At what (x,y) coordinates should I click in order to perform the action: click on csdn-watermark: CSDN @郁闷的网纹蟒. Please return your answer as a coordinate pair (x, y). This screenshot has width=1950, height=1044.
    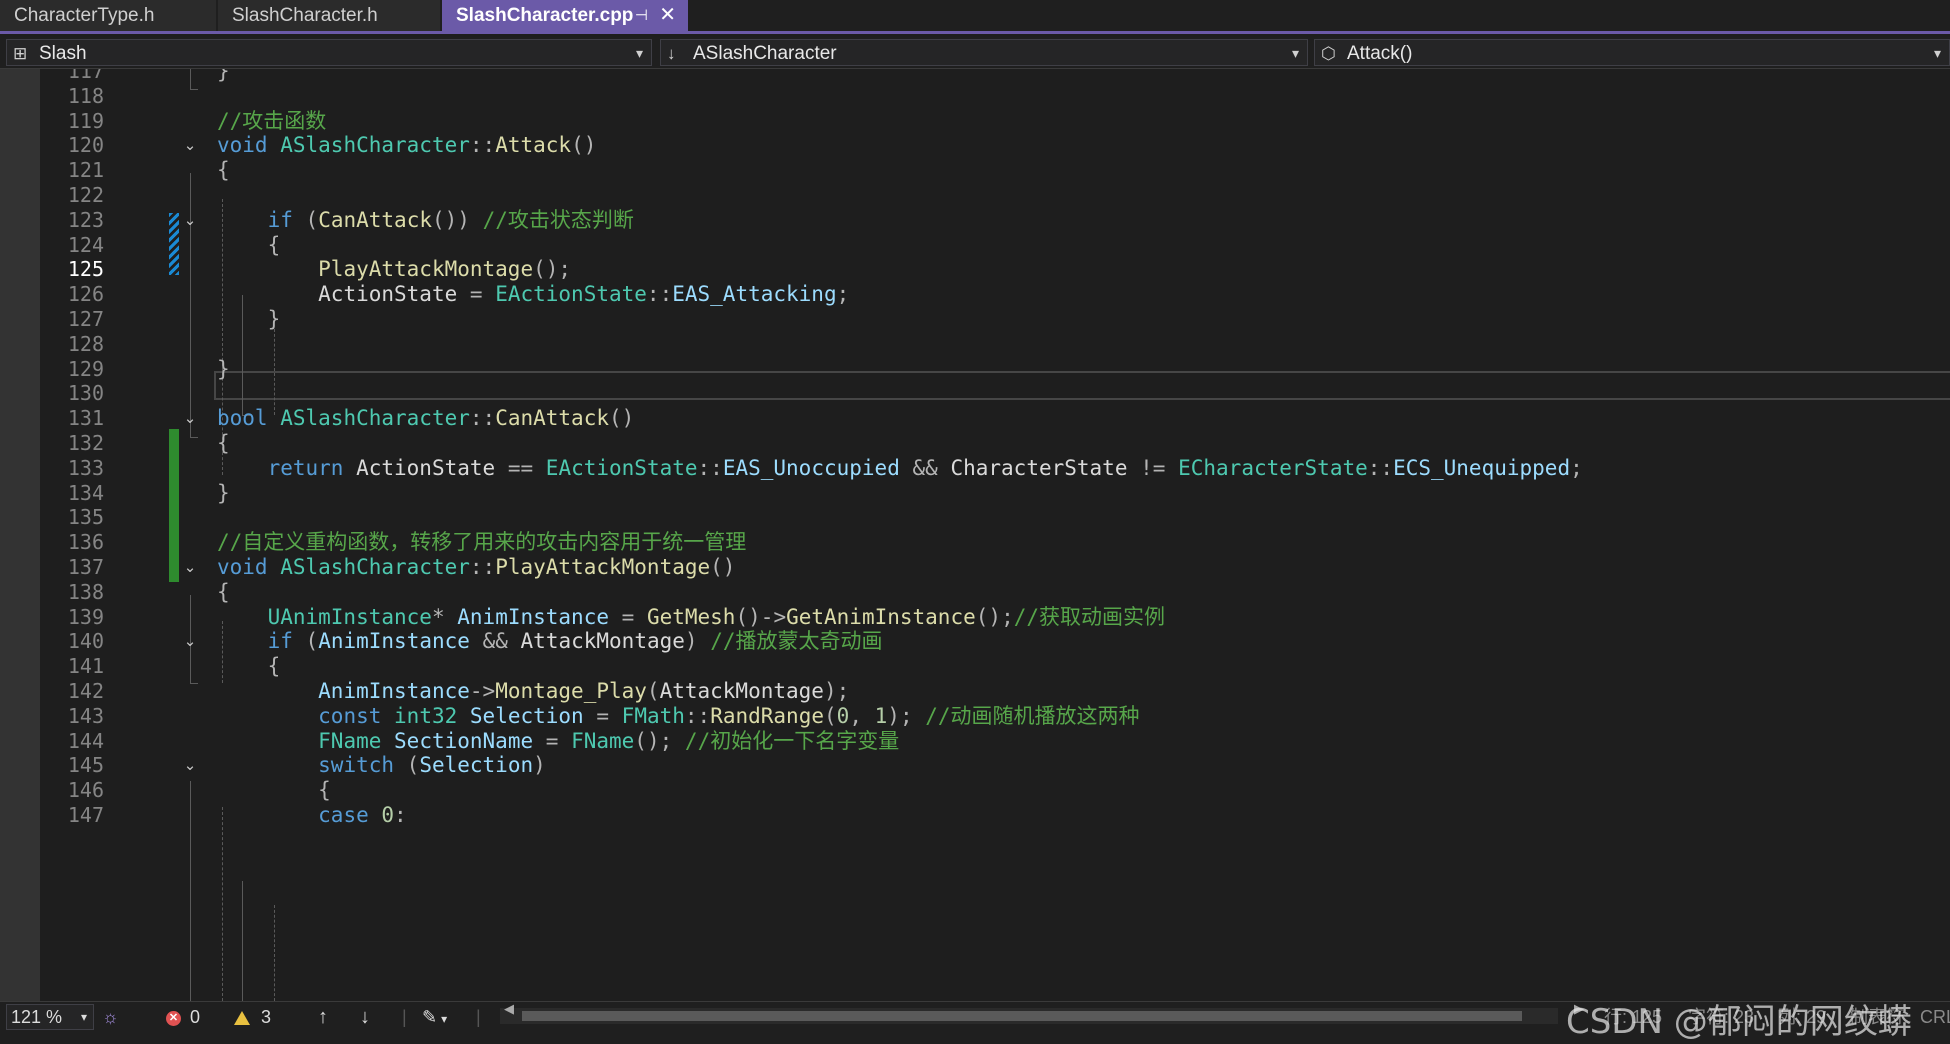
    Looking at the image, I should click on (1739, 1022).